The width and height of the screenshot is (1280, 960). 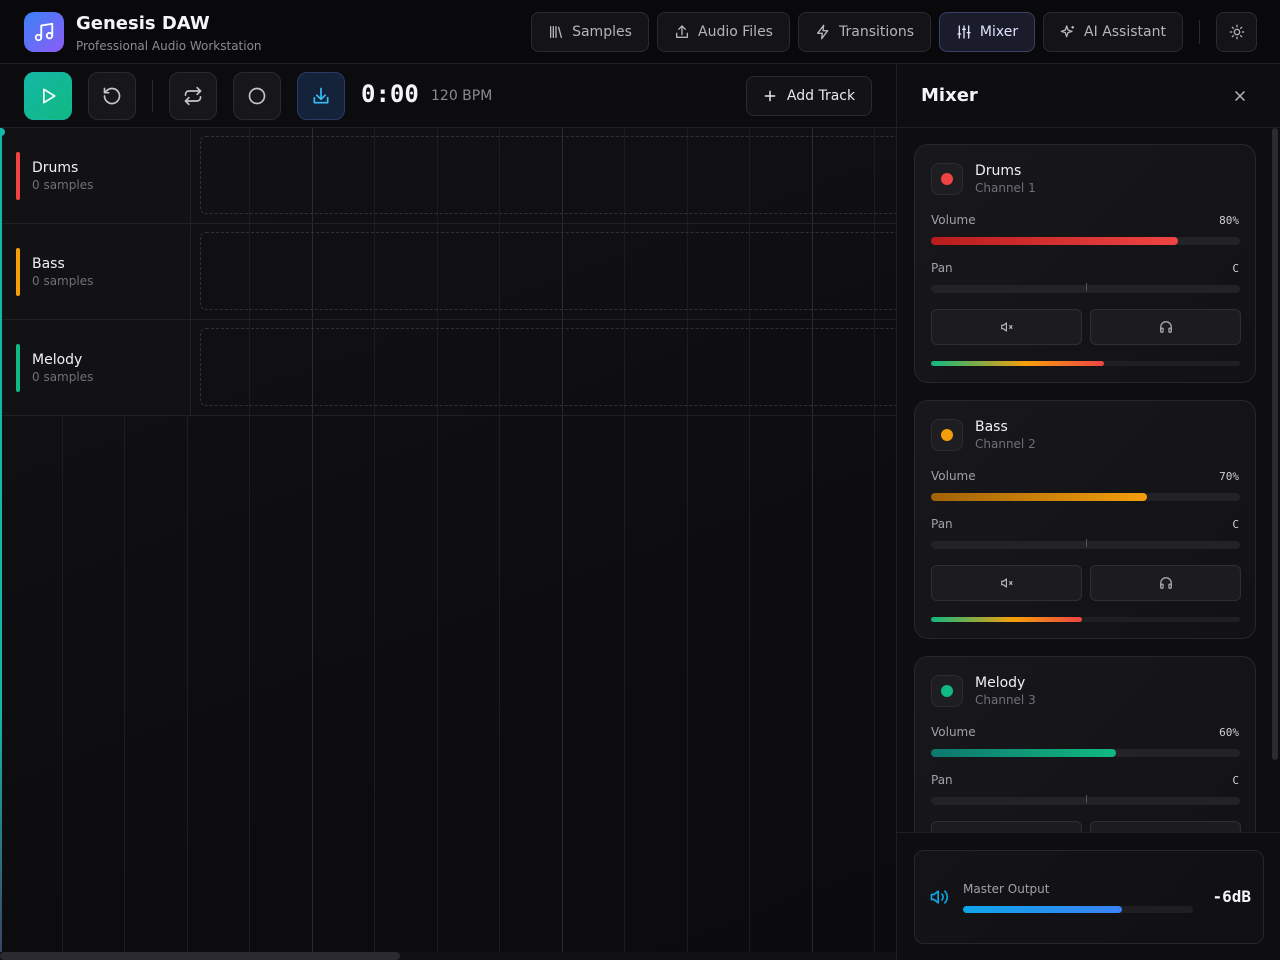 What do you see at coordinates (949, 95) in the screenshot?
I see `mixer-title: Mixer` at bounding box center [949, 95].